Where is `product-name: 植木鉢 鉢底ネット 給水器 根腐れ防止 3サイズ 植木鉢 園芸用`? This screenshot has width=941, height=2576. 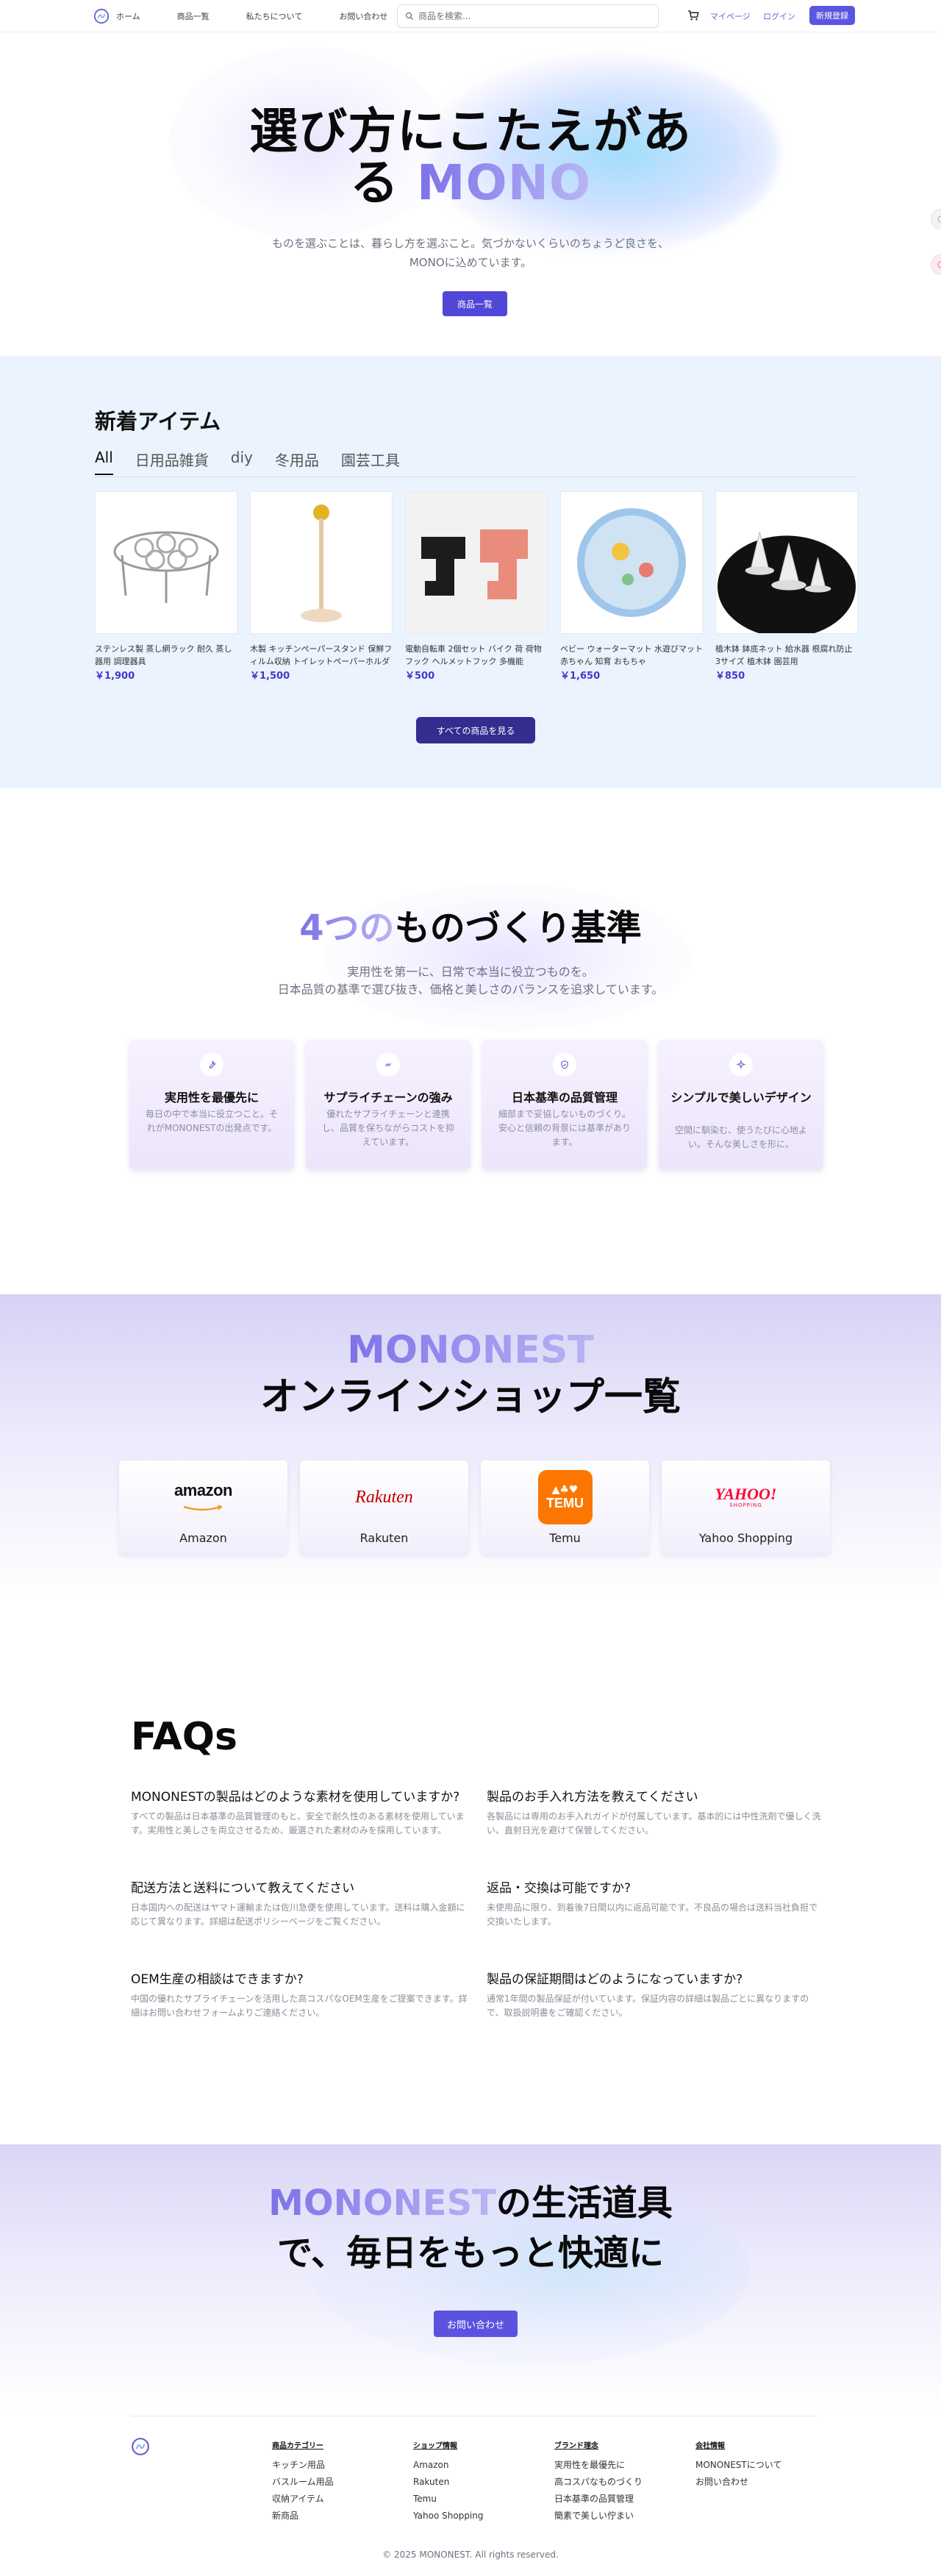
product-name: 植木鉢 鉢底ネット 給水器 根腐れ防止 3サイズ 植木鉢 園芸用 is located at coordinates (786, 655).